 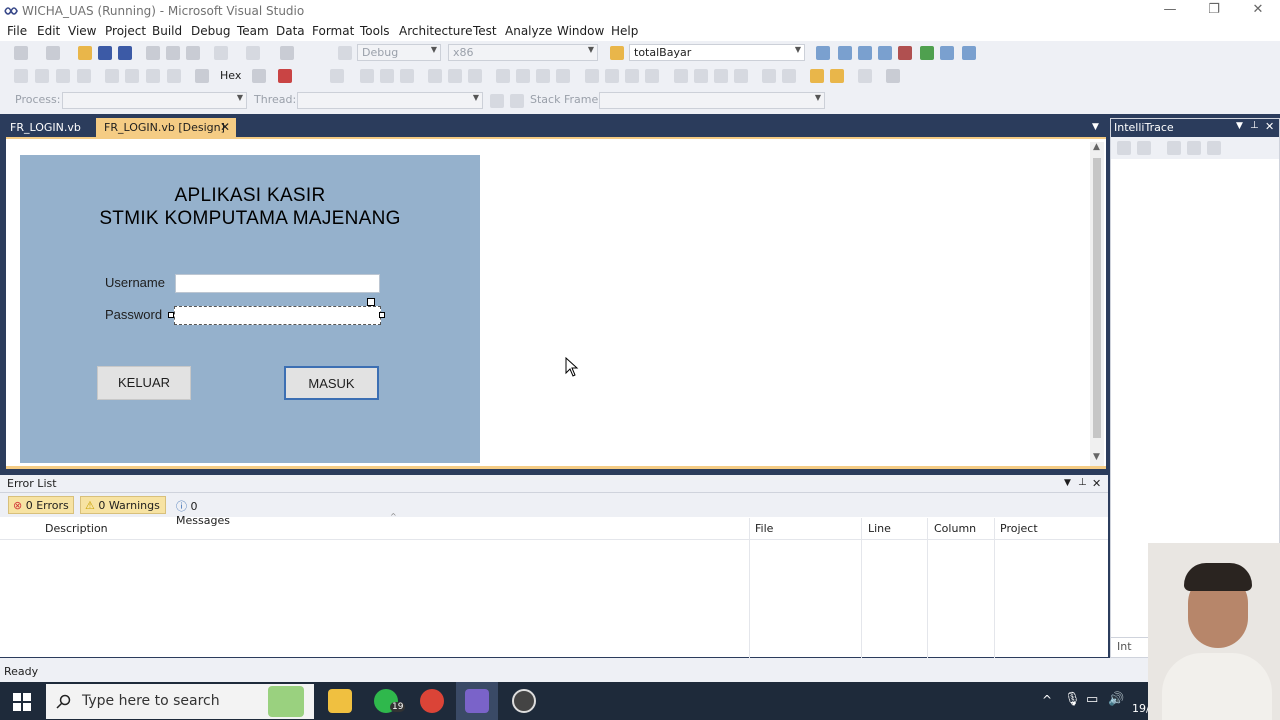 What do you see at coordinates (741, 76) in the screenshot?
I see `remove-vspacing-icon` at bounding box center [741, 76].